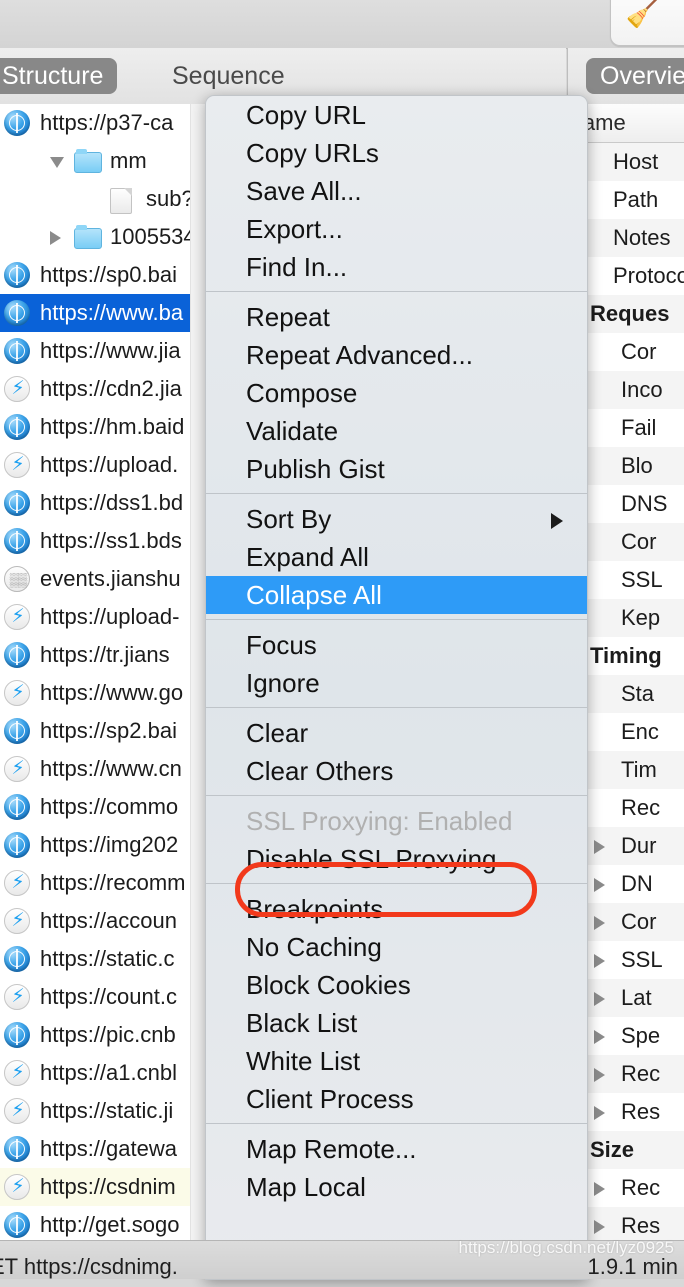 This screenshot has width=684, height=1287. I want to click on tree-row: ⚡ https://www.go, so click(103, 693).